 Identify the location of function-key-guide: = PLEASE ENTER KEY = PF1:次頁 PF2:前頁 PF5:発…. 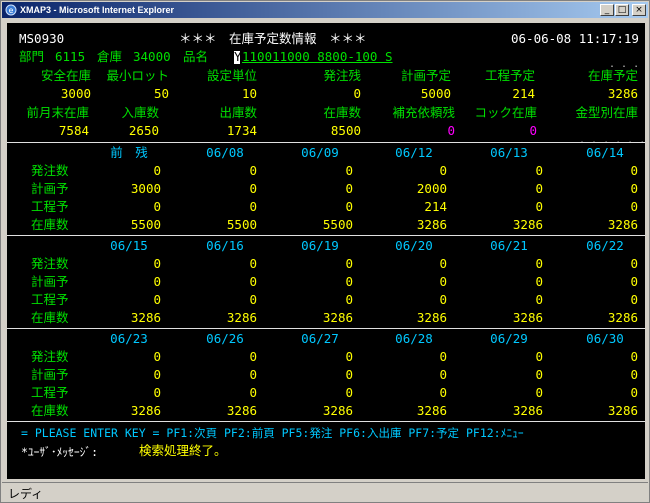
(272, 433).